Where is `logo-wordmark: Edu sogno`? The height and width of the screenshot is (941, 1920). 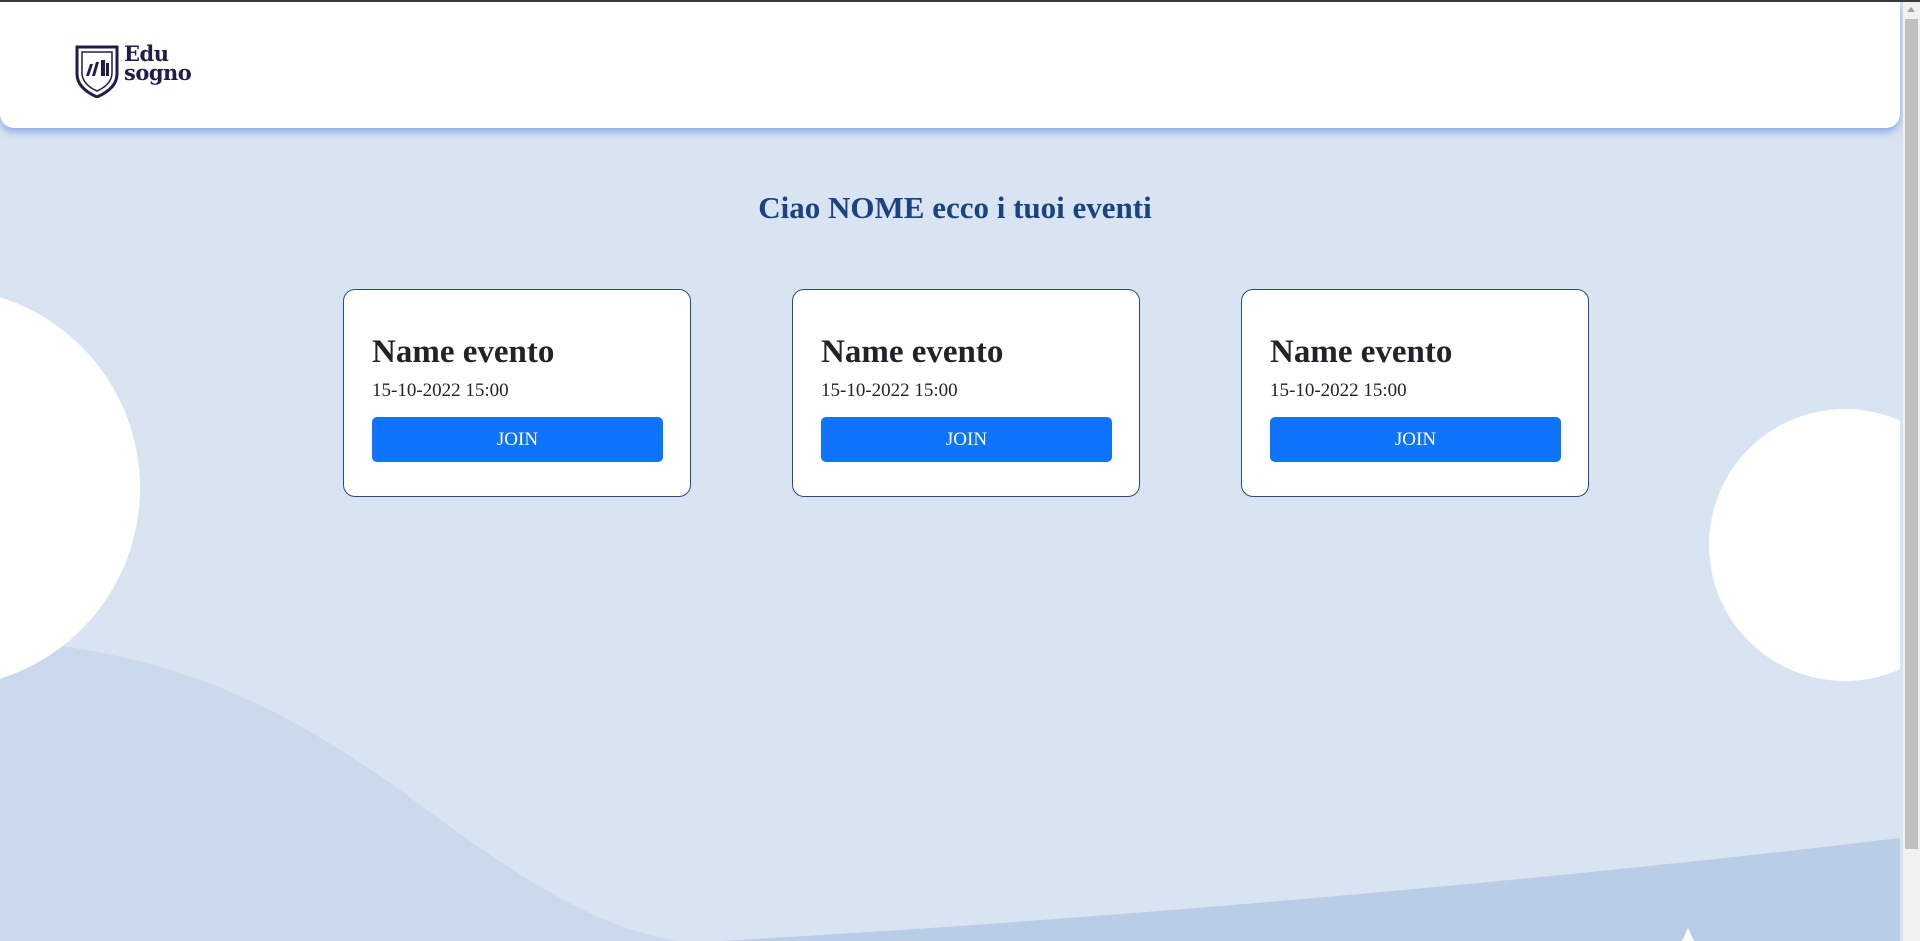
logo-wordmark: Edu sogno is located at coordinates (158, 64).